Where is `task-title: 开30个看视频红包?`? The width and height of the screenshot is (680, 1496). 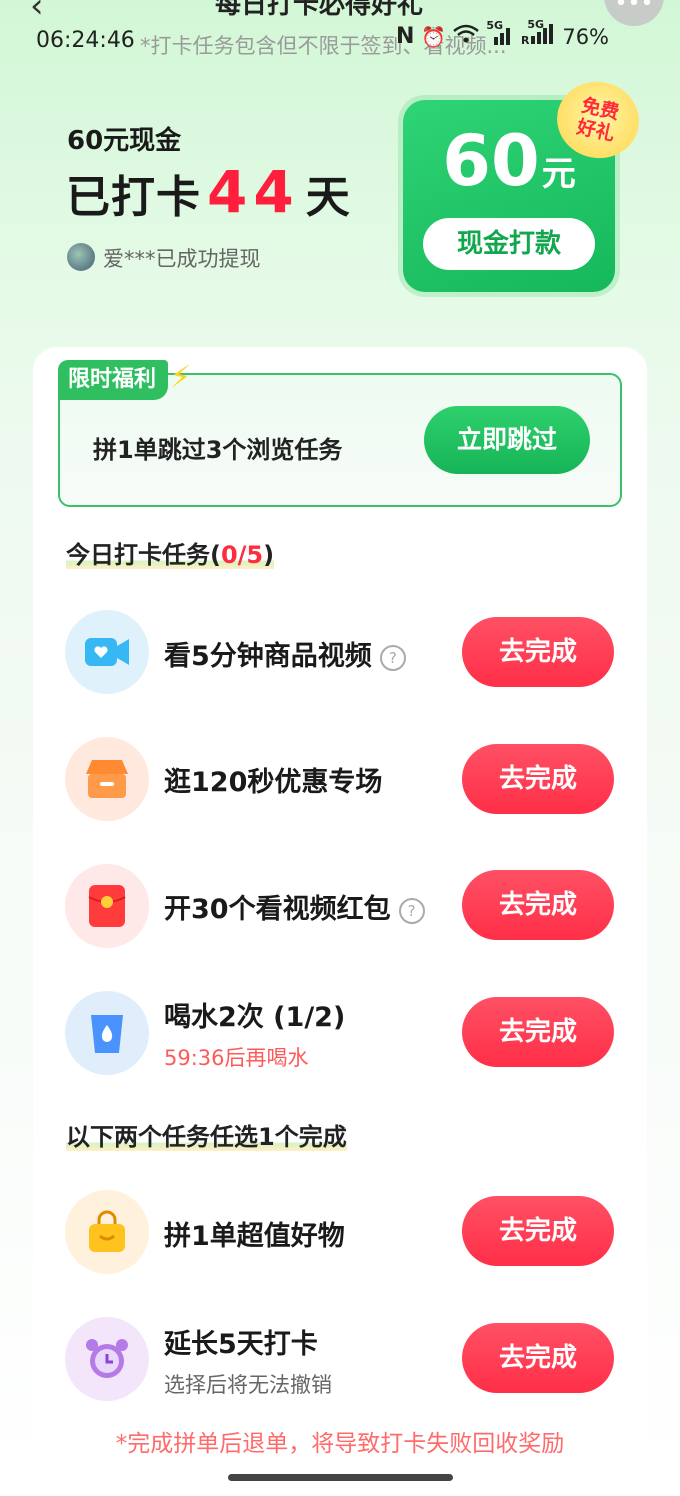
task-title: 开30个看视频红包? is located at coordinates (294, 906).